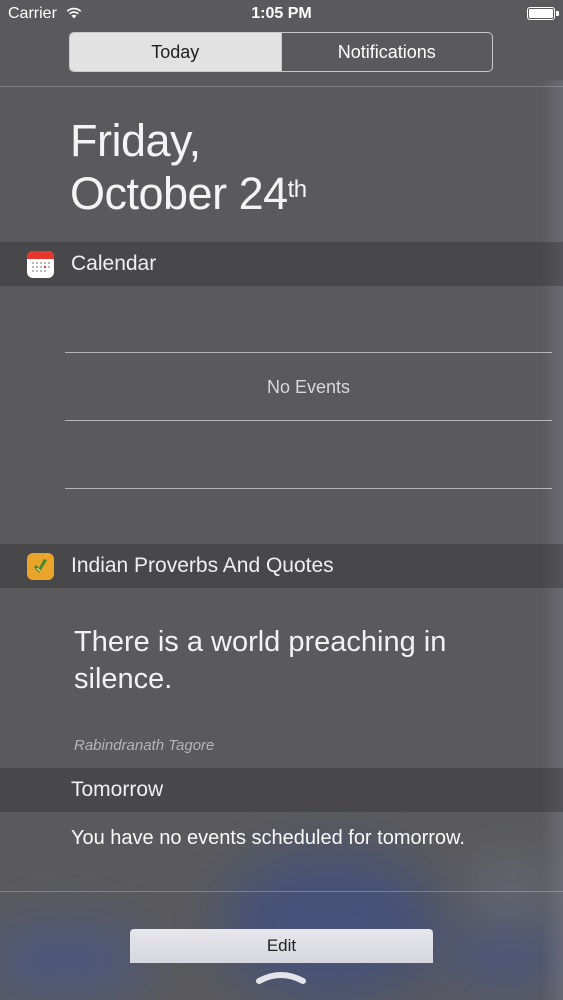  What do you see at coordinates (281, 891) in the screenshot?
I see `bottom-divider` at bounding box center [281, 891].